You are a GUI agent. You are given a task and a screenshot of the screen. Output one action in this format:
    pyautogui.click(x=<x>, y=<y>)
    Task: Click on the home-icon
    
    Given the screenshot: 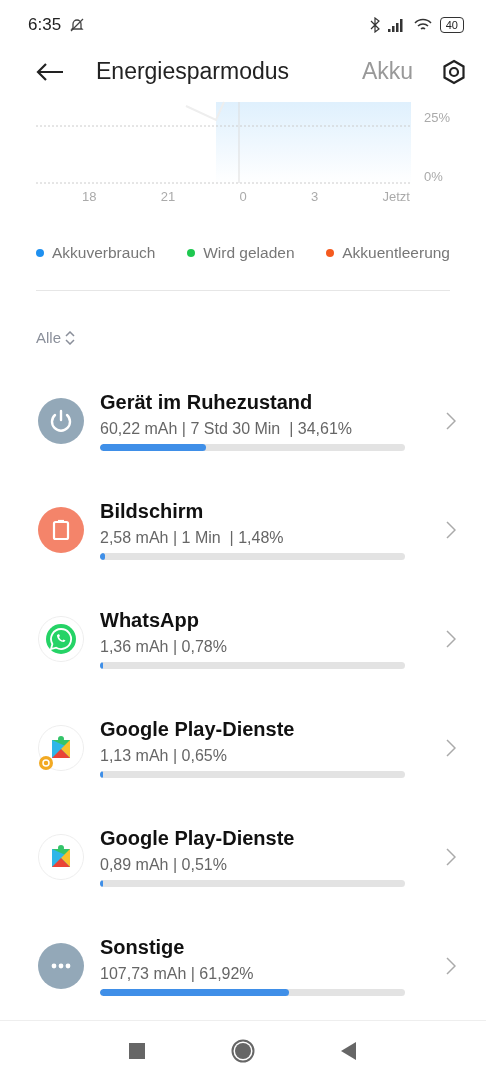 What is the action you would take?
    pyautogui.click(x=243, y=1050)
    